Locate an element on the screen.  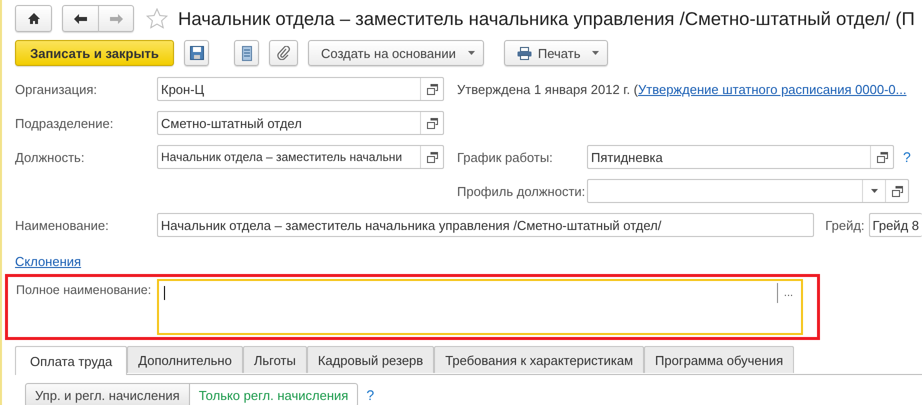
create-based-on-button: Создать на основании is located at coordinates (396, 53).